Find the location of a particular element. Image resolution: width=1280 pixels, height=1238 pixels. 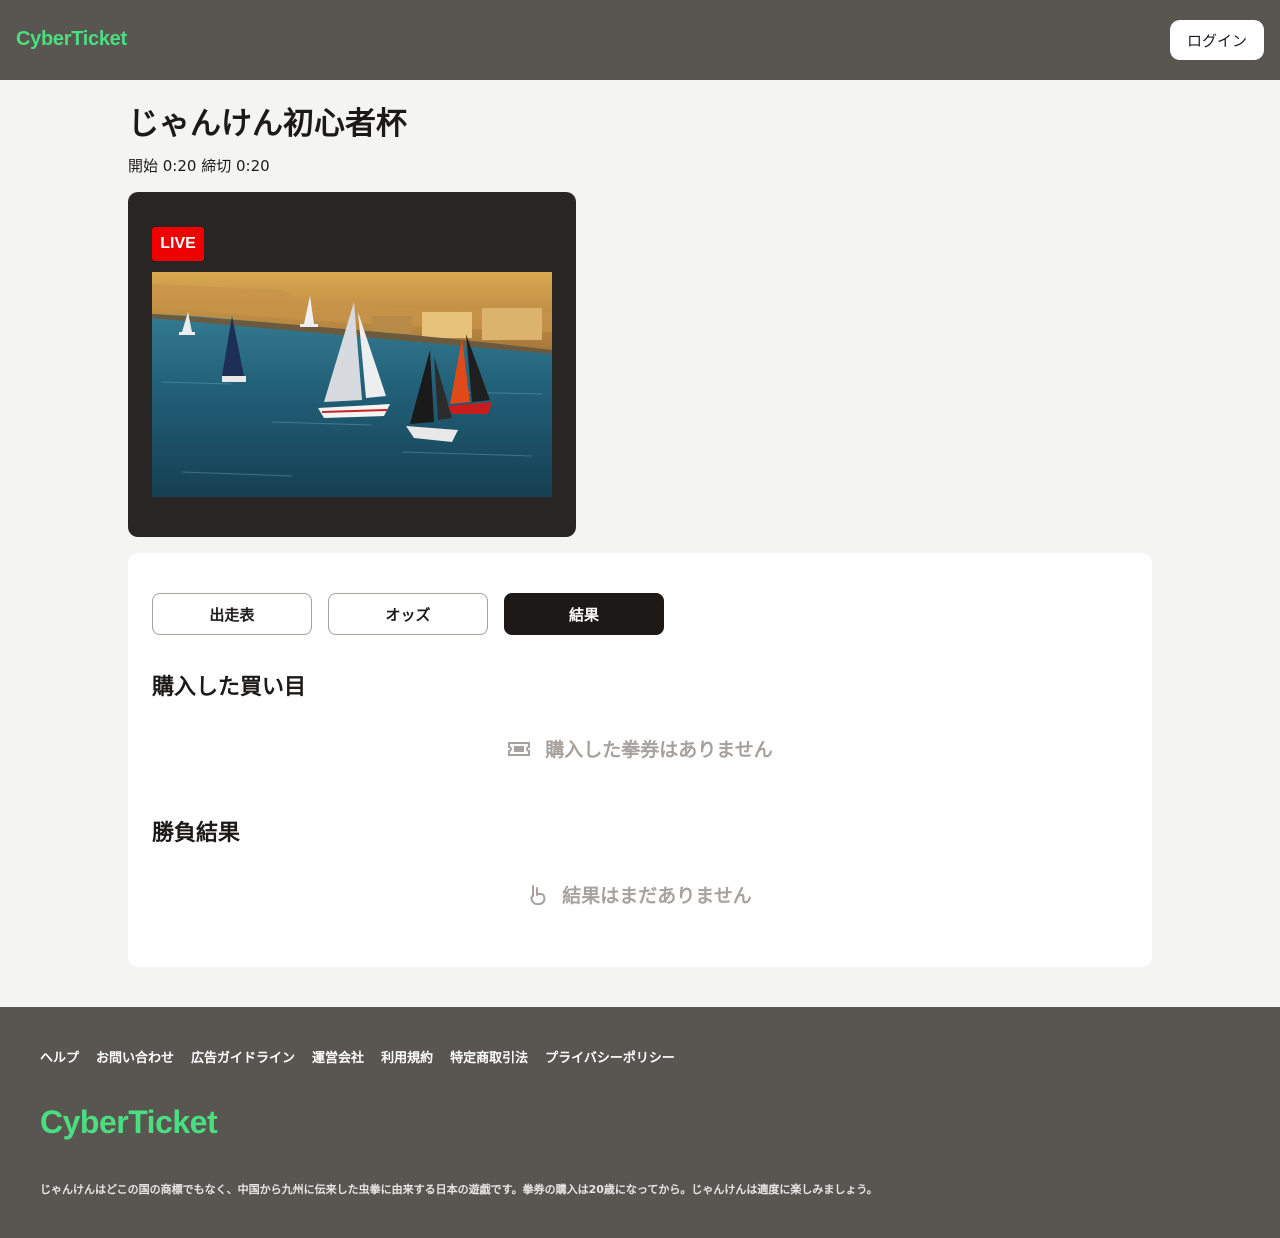

login-button: ログイン is located at coordinates (1217, 40).